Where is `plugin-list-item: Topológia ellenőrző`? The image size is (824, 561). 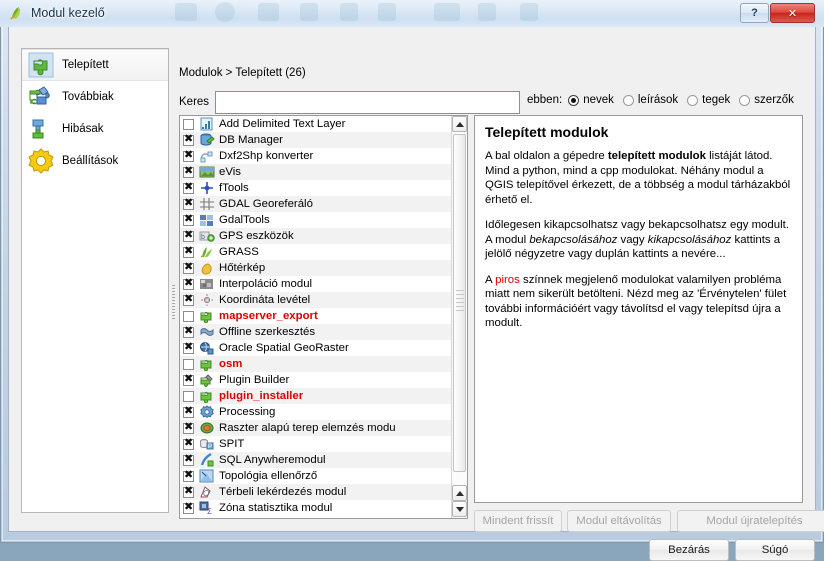 plugin-list-item: Topológia ellenőrző is located at coordinates (316, 476).